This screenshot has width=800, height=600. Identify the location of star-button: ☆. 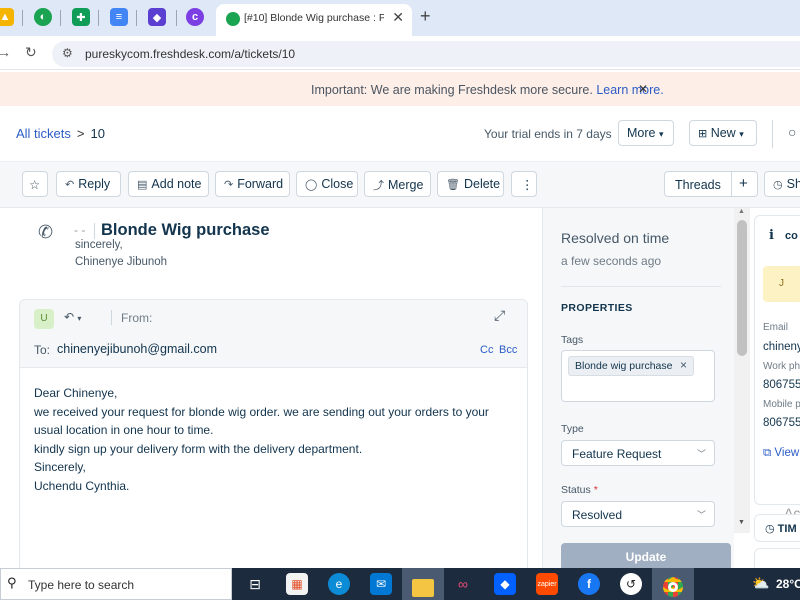
(35, 184).